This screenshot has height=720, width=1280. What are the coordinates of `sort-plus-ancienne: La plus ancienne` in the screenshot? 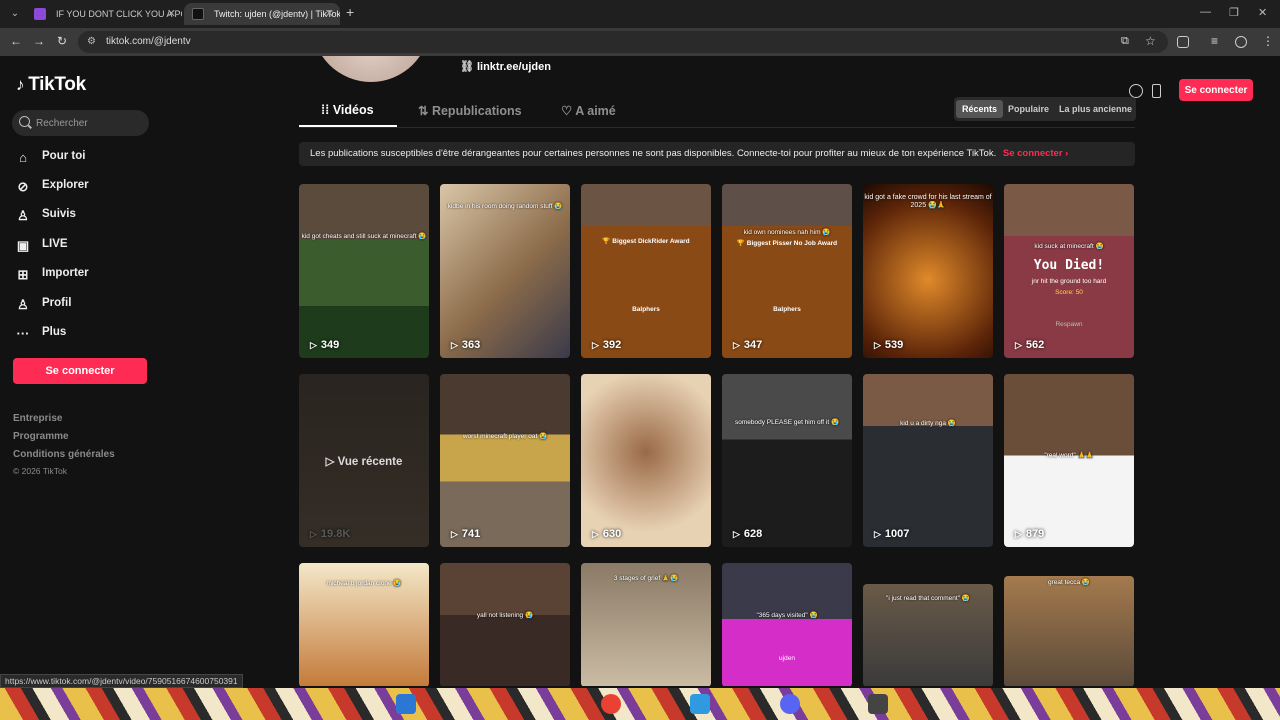 It's located at (1095, 109).